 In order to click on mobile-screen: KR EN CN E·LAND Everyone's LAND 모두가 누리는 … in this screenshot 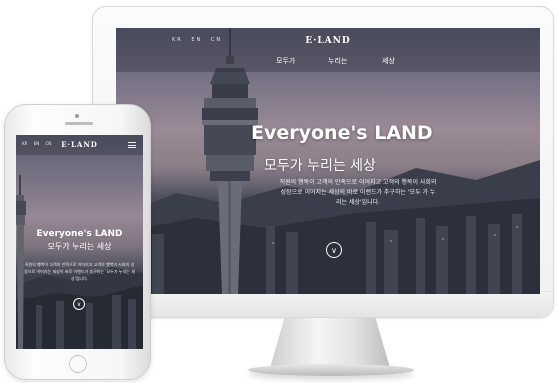, I will do `click(79, 242)`.